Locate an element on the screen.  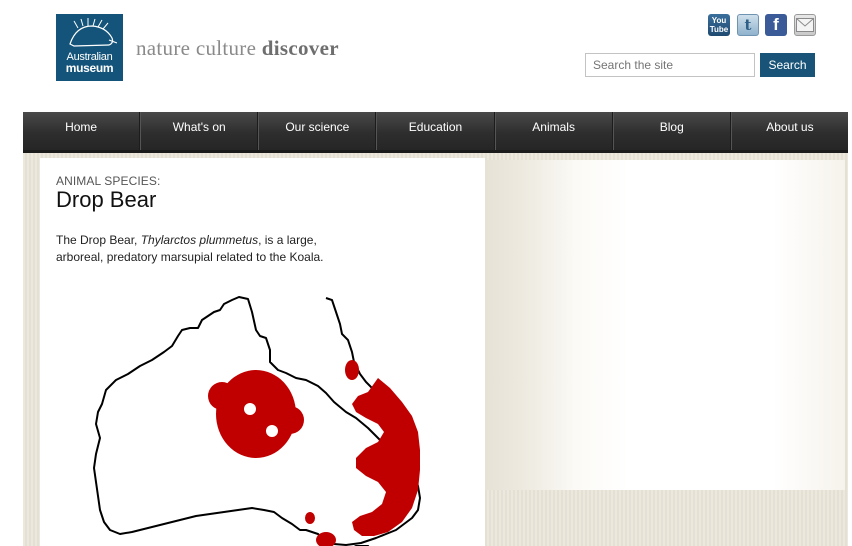
facebook-icon-label: f is located at coordinates (776, 24).